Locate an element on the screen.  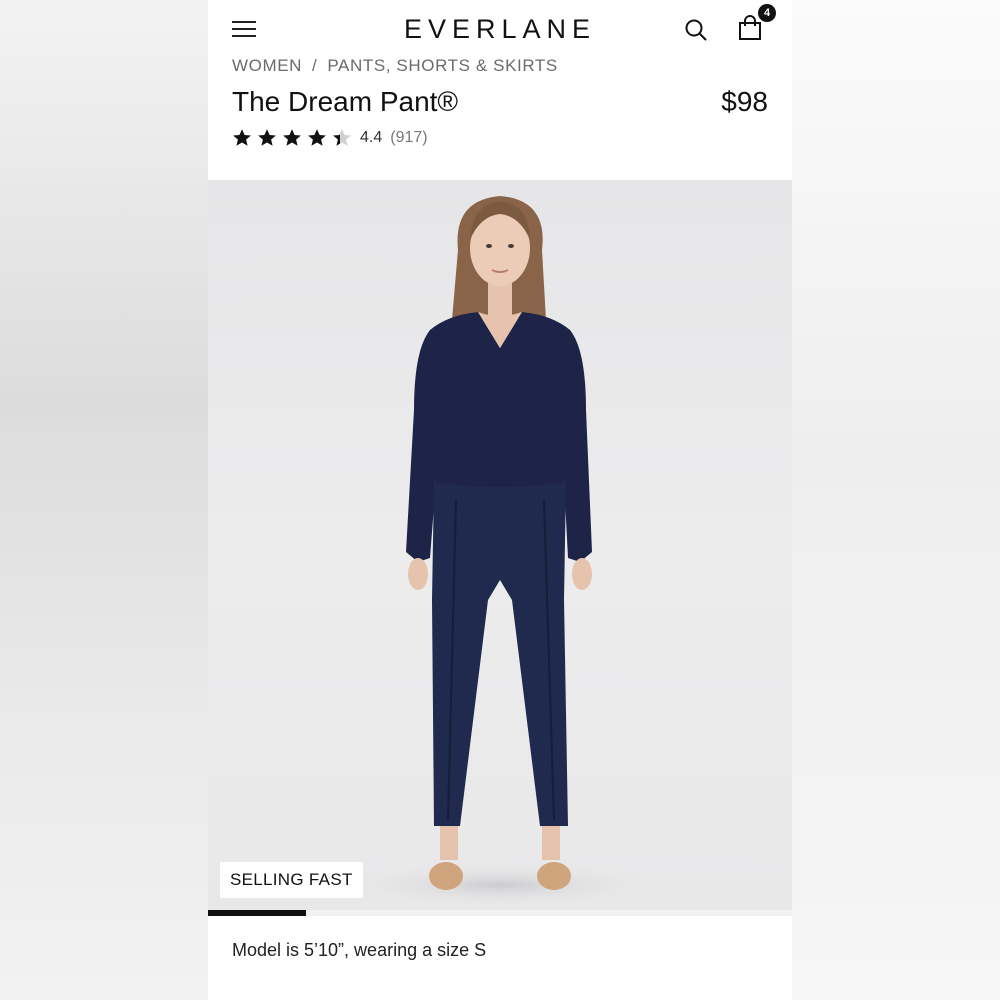
breadcrumb: WOMEN / PANTS, SHORTS & SKIRTS is located at coordinates (395, 66).